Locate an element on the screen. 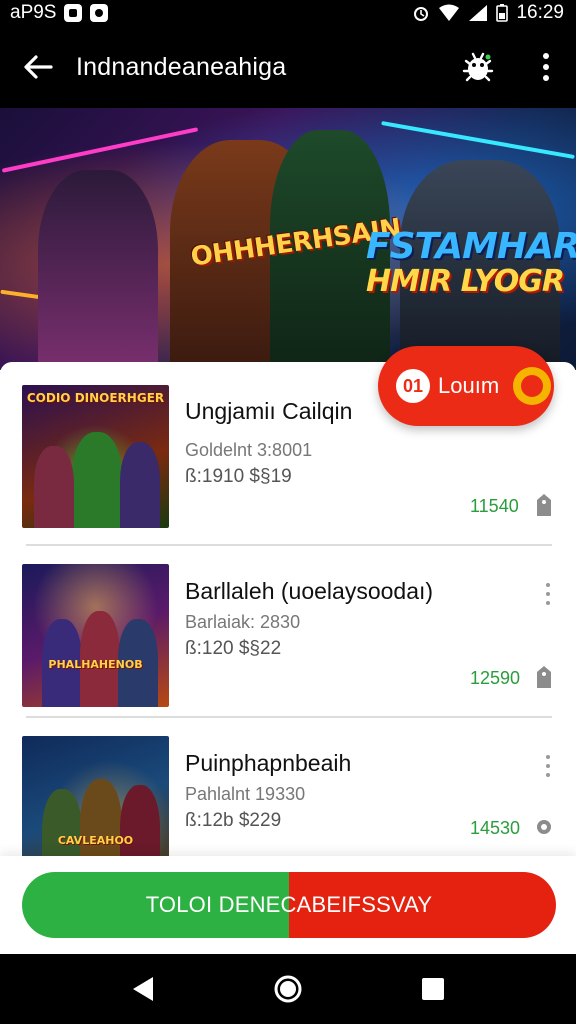  nav-home-button is located at coordinates (288, 989).